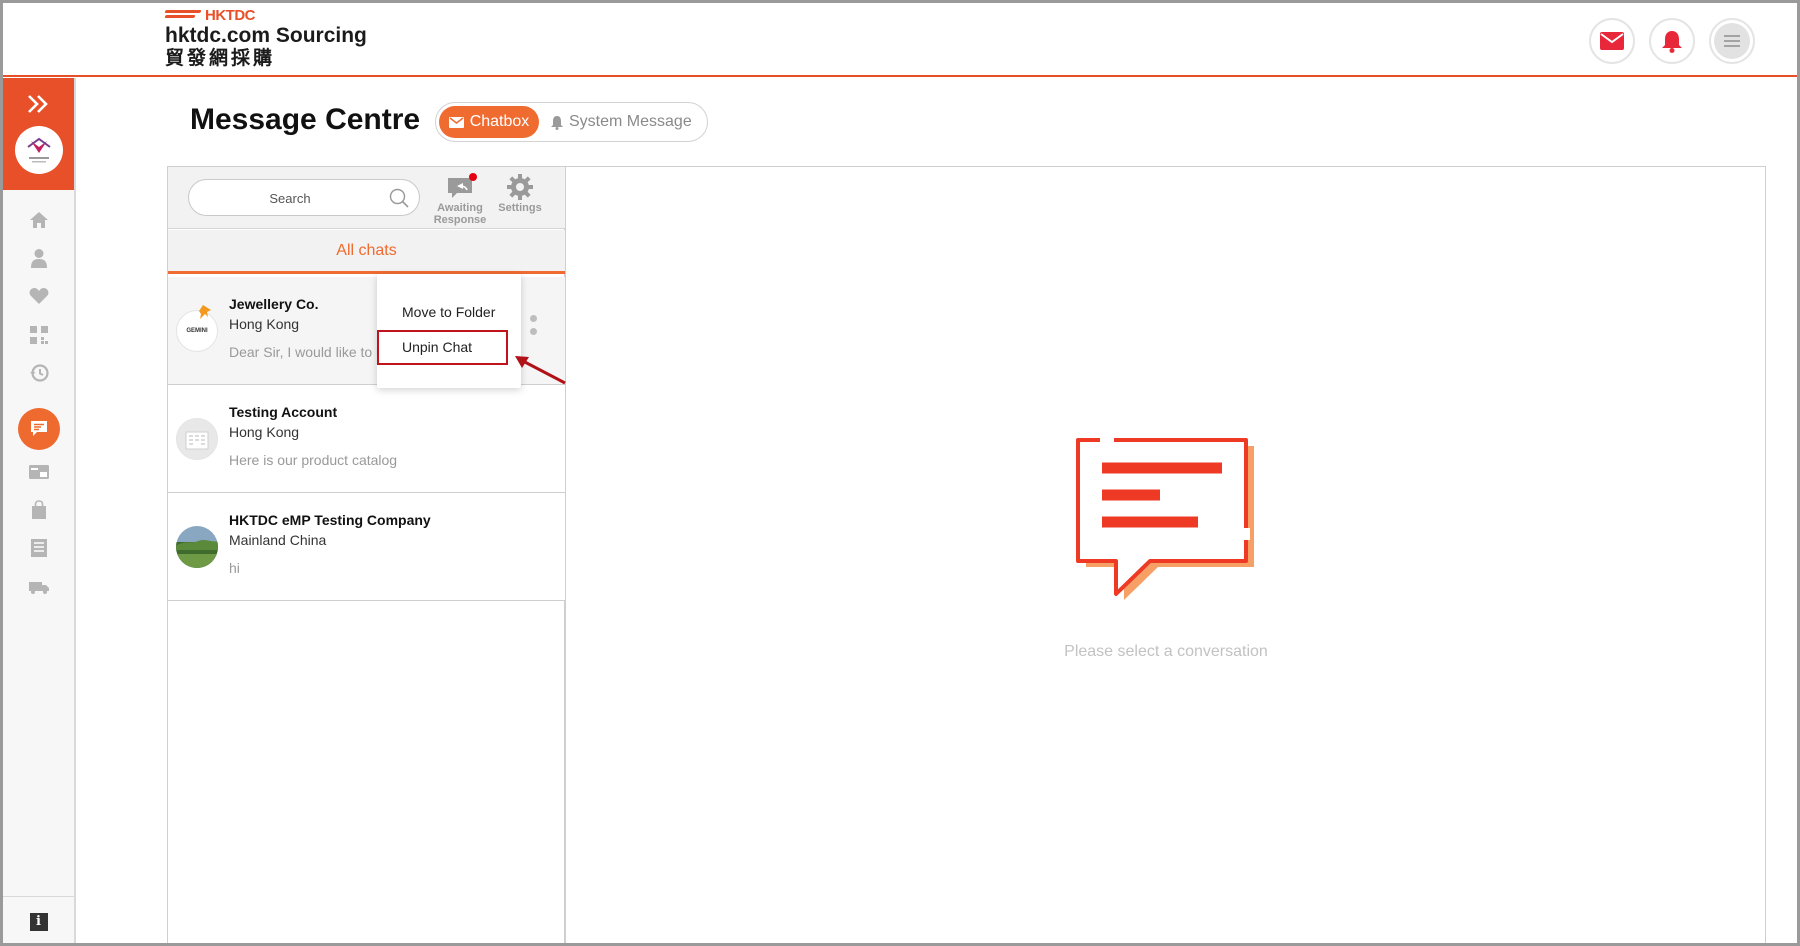 This screenshot has height=946, width=1800. I want to click on tab-chatbox: Chatbox, so click(489, 122).